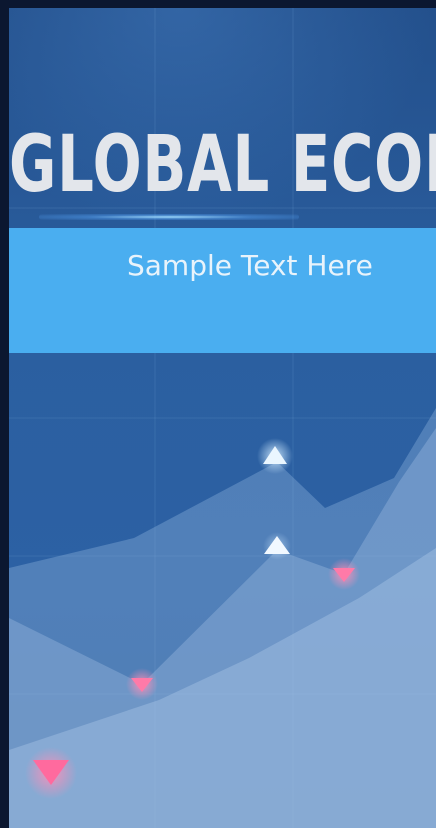  I want to click on slide-title: GLOBAL ECONO, so click(222, 165).